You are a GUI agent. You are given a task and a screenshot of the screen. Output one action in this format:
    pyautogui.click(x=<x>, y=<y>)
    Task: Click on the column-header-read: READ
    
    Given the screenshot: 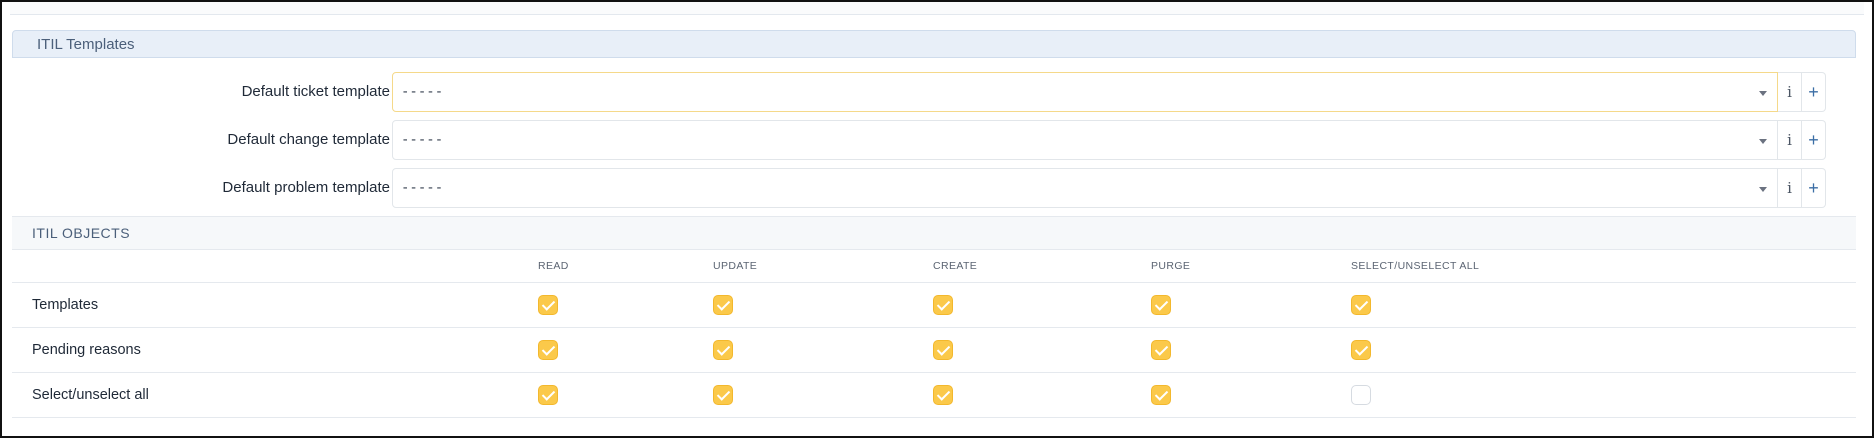 What is the action you would take?
    pyautogui.click(x=553, y=266)
    